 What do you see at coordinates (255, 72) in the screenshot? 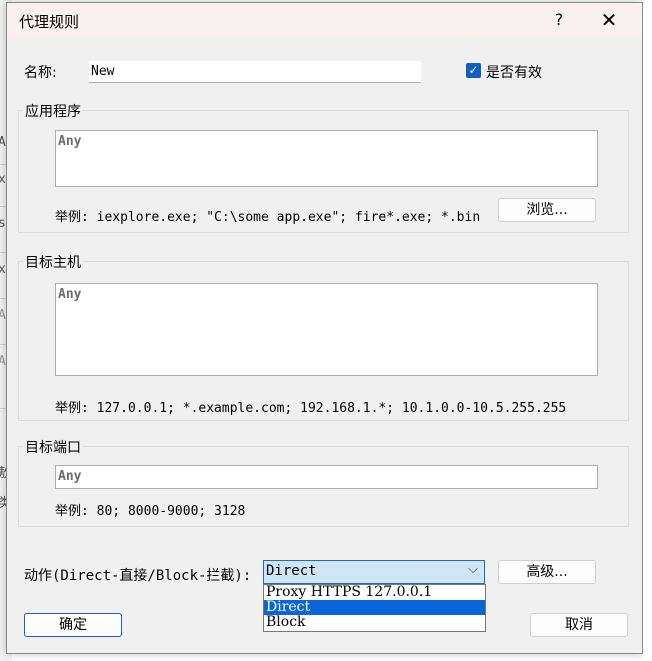
I see `name-input: New` at bounding box center [255, 72].